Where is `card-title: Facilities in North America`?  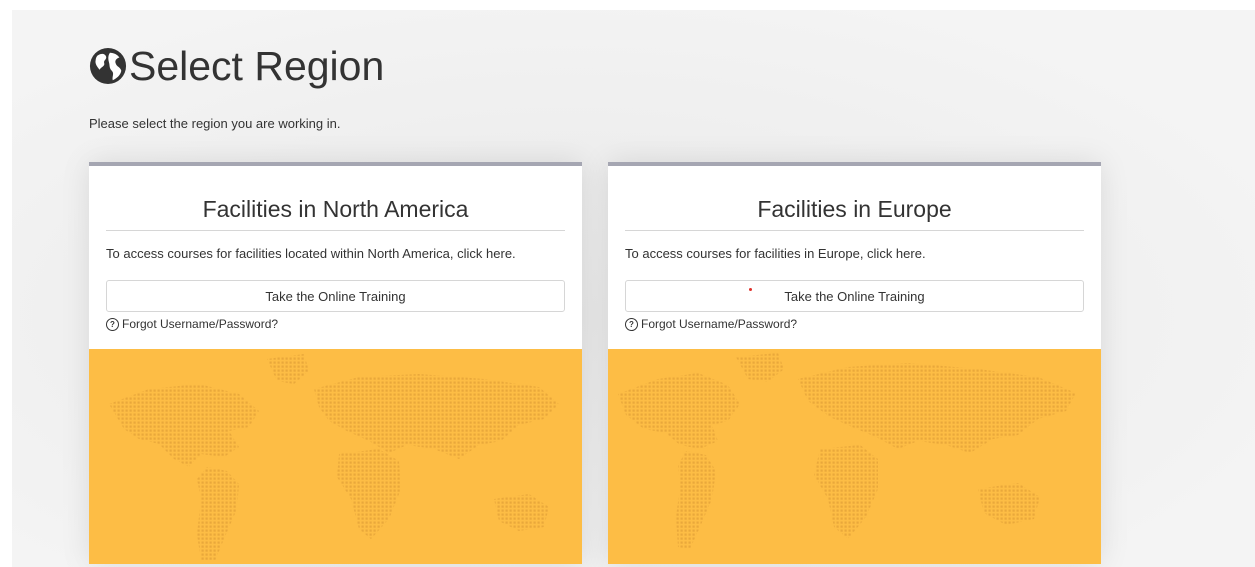
card-title: Facilities in North America is located at coordinates (335, 209).